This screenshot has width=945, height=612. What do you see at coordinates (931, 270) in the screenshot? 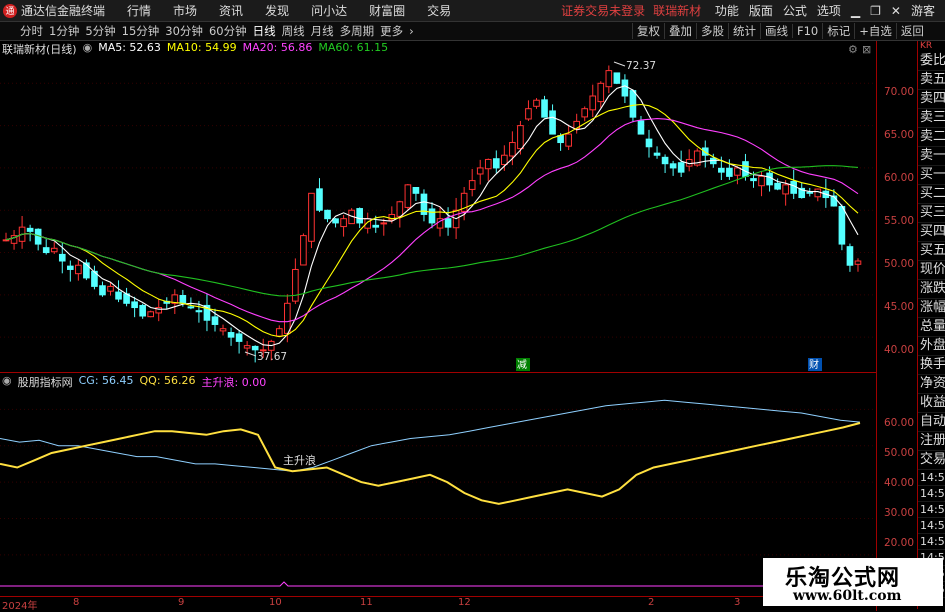
I see `sidebar-item: 现价` at bounding box center [931, 270].